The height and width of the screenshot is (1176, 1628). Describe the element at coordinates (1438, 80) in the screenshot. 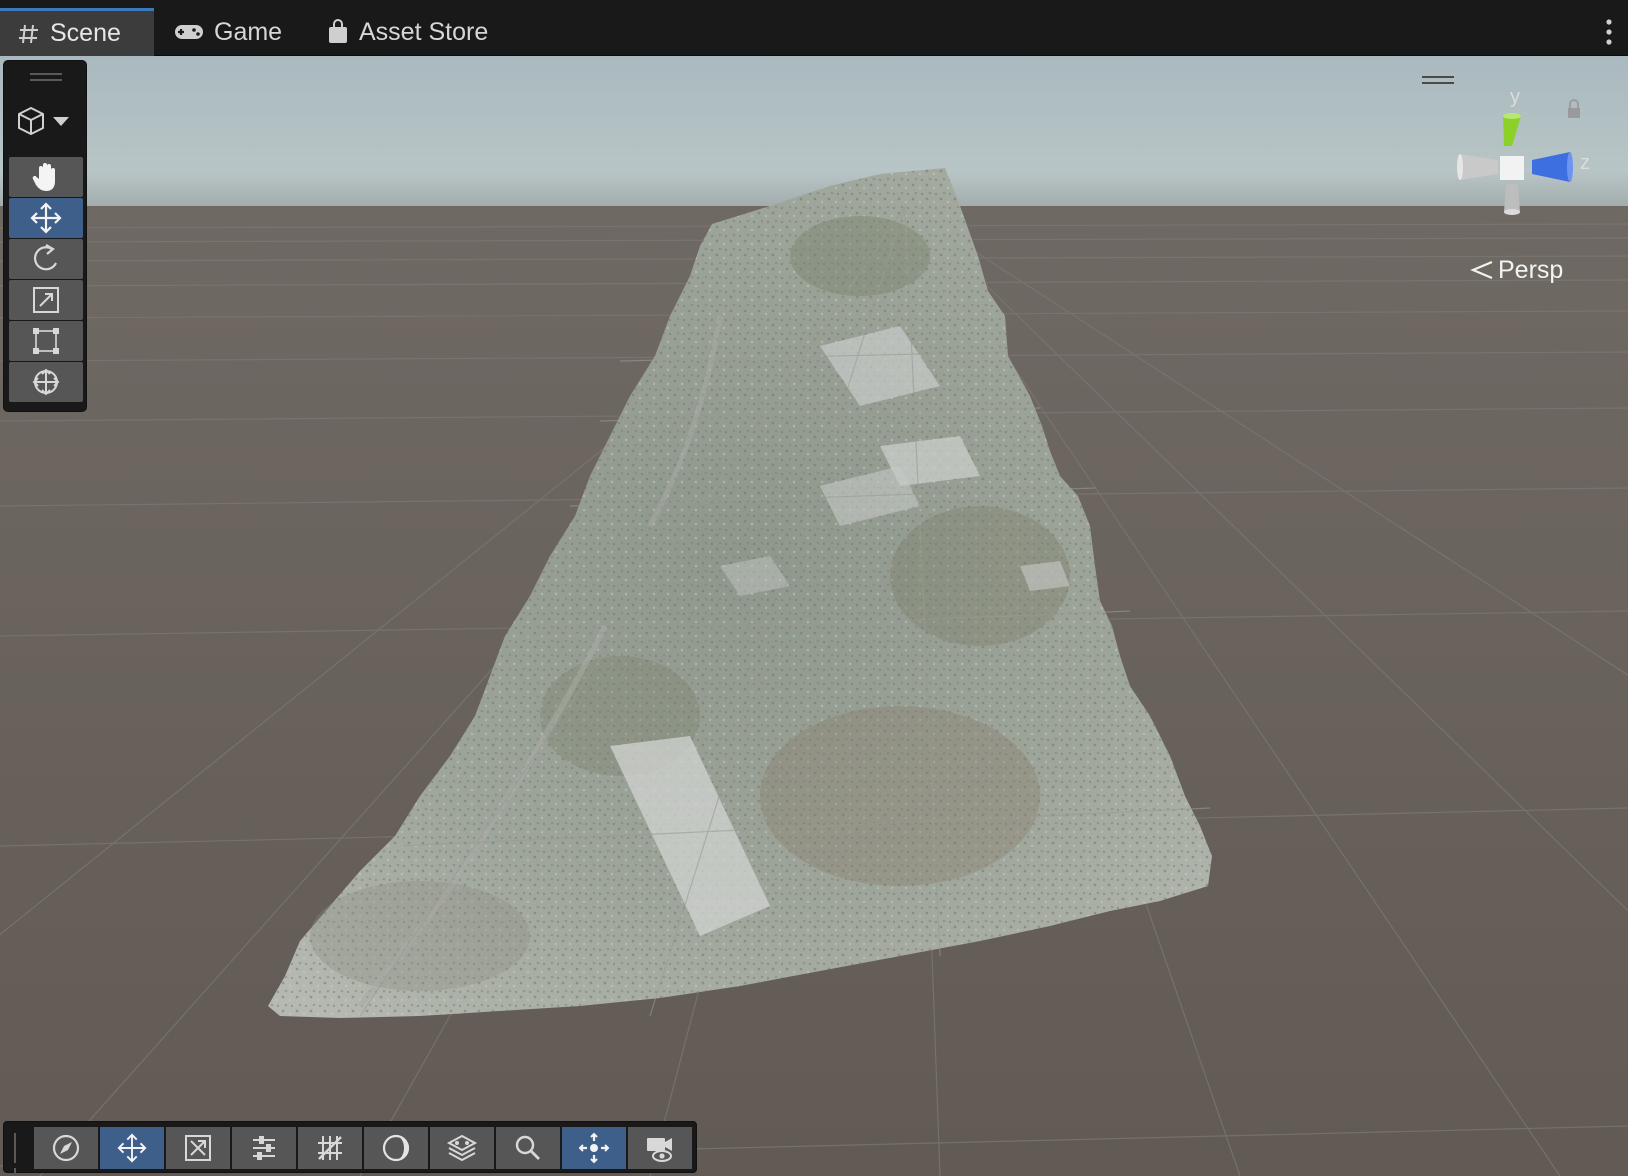

I see `gizmo-drag-handle` at that location.